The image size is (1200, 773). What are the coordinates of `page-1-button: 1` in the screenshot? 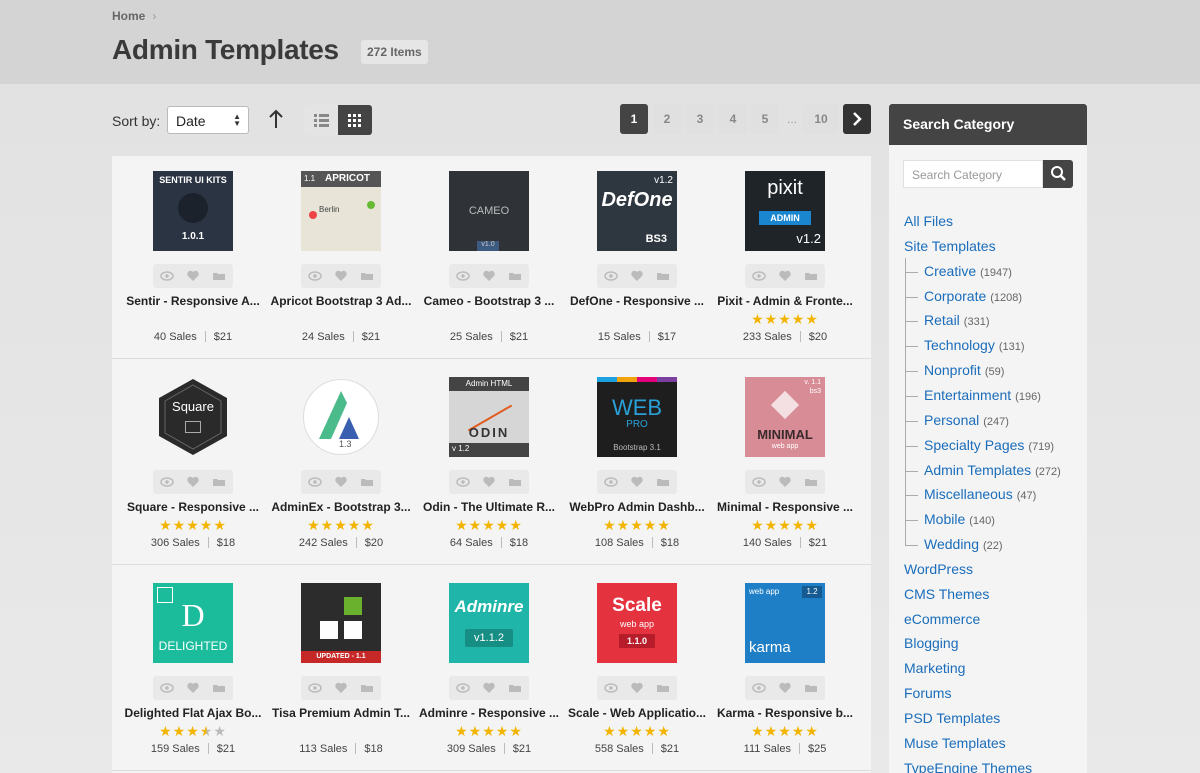 It's located at (634, 119).